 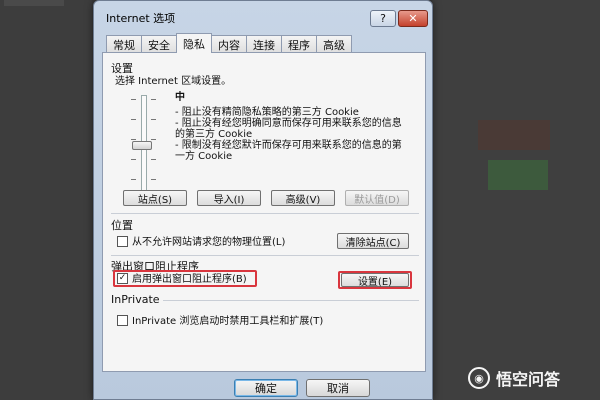 I want to click on tab-bar: 常规 安全 隐私 内容 连接 程序 高级, so click(x=229, y=43).